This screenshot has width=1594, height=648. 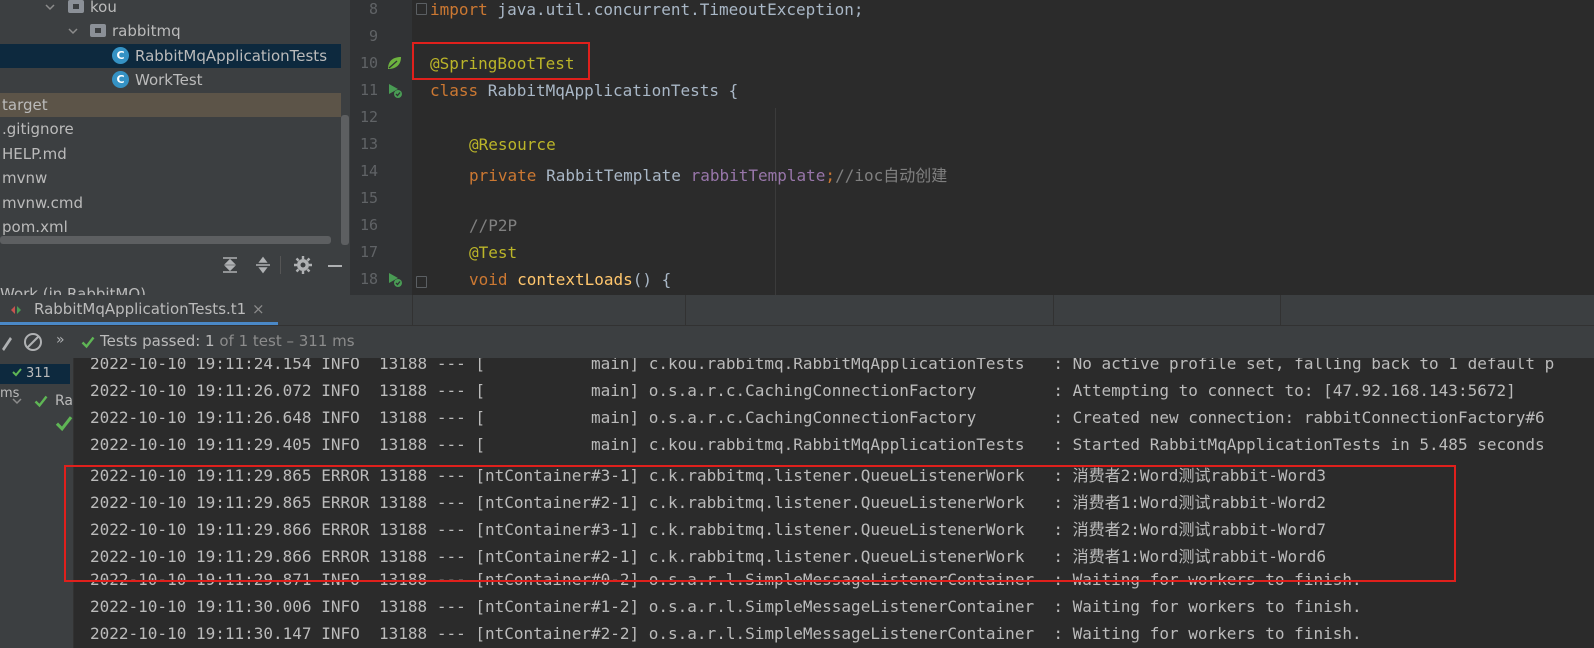 I want to click on log-logger: c.kou.rabbitmq.RabbitMqApplicationTests, so click(x=846, y=365).